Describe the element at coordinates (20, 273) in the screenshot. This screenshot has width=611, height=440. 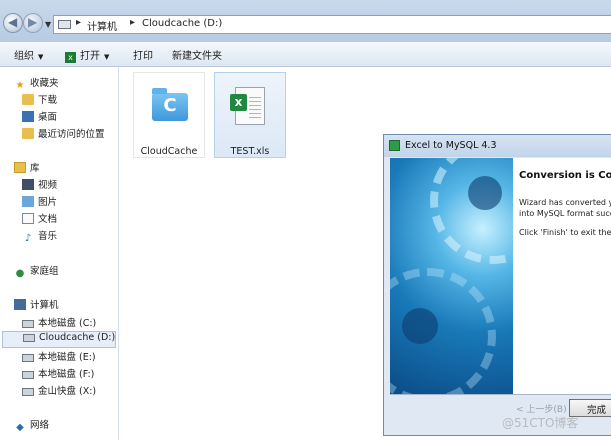
I see `homegroup-icon: ●` at that location.